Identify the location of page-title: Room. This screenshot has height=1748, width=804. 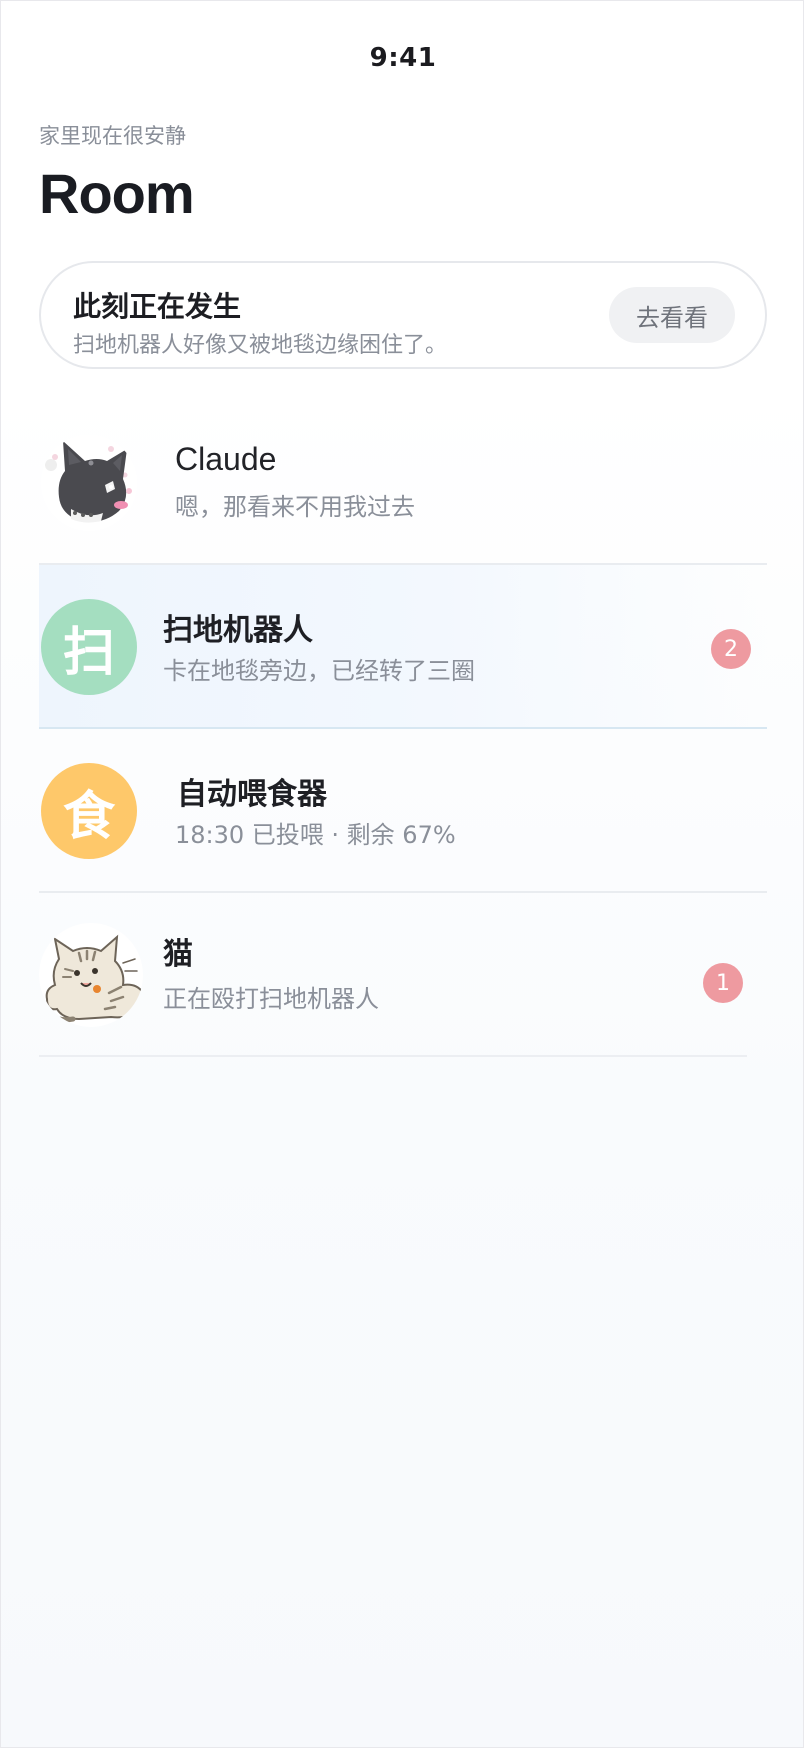
(117, 193).